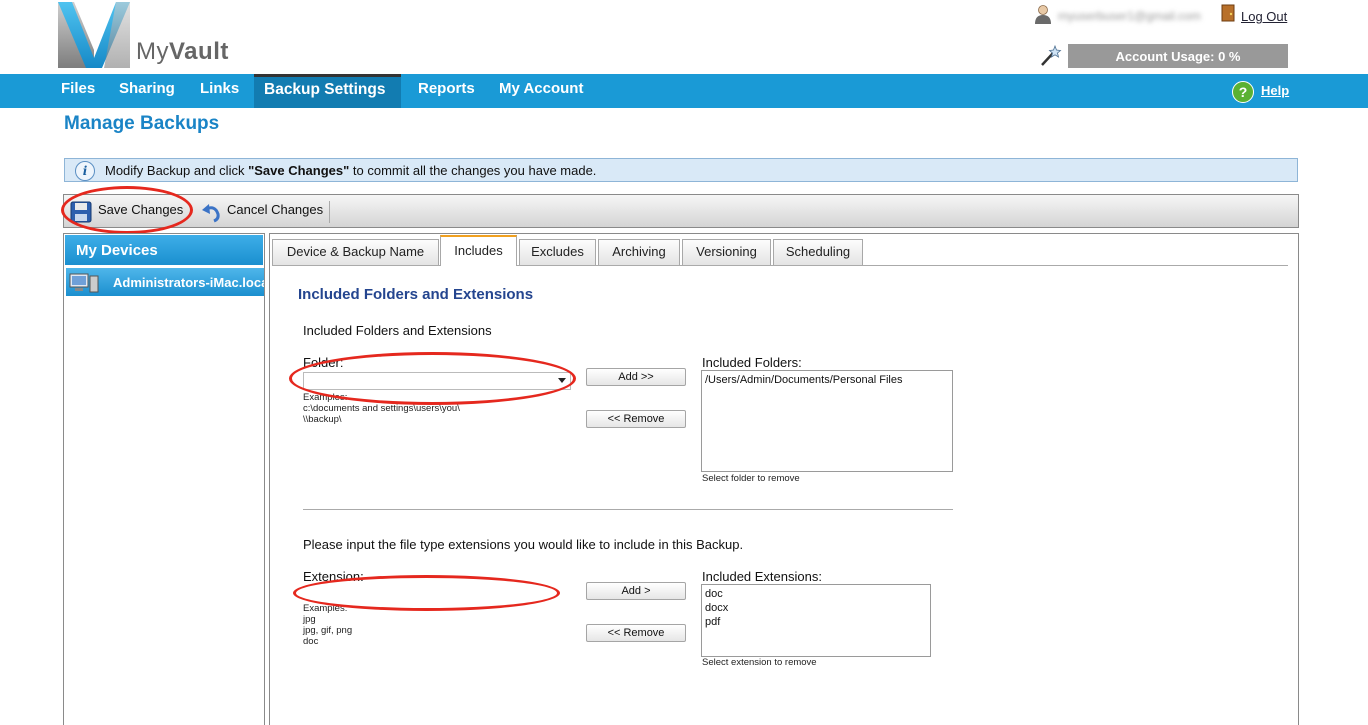 The height and width of the screenshot is (725, 1368). What do you see at coordinates (325, 397) in the screenshot?
I see `folder-examples-label: Examples:` at bounding box center [325, 397].